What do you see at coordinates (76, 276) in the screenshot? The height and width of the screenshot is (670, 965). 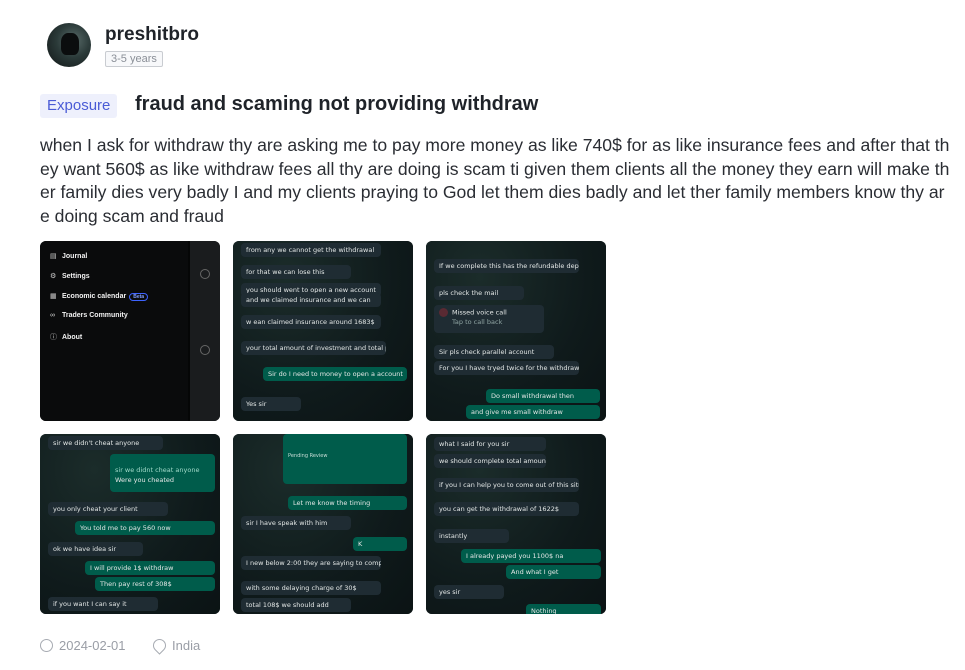 I see `menu-item-label: Settings` at bounding box center [76, 276].